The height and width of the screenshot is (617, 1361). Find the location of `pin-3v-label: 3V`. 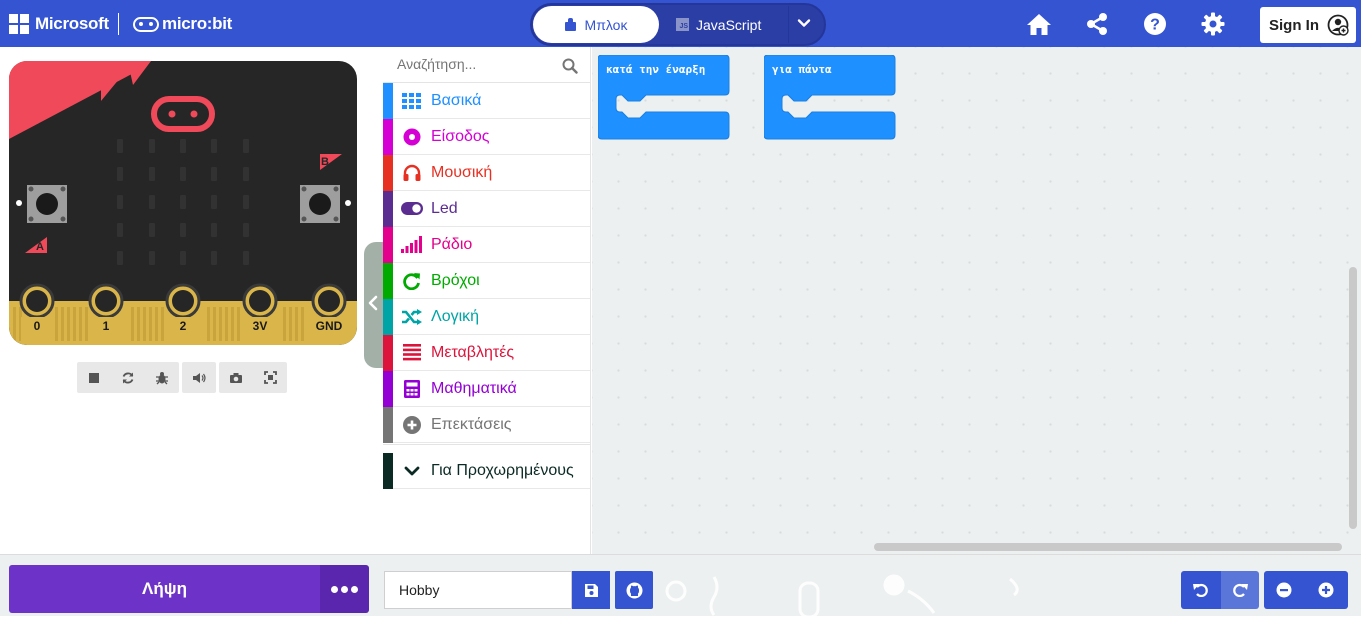

pin-3v-label: 3V is located at coordinates (260, 326).